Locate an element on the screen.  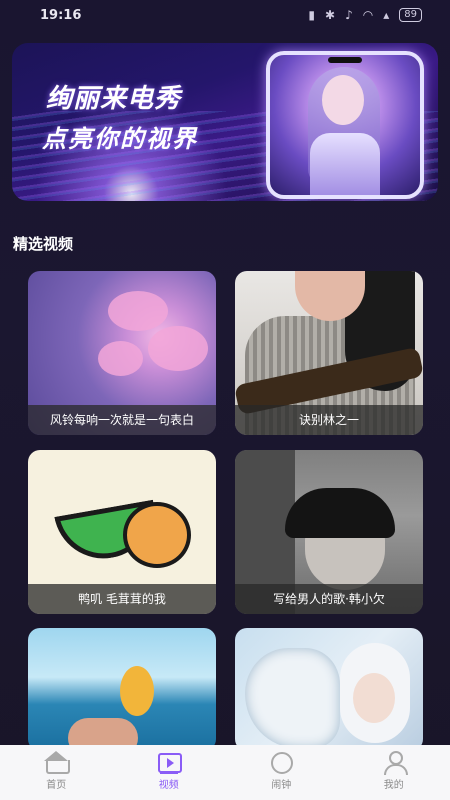
bottom-tab-bar: 首页 视频 闹钟 我的 is located at coordinates (225, 772).